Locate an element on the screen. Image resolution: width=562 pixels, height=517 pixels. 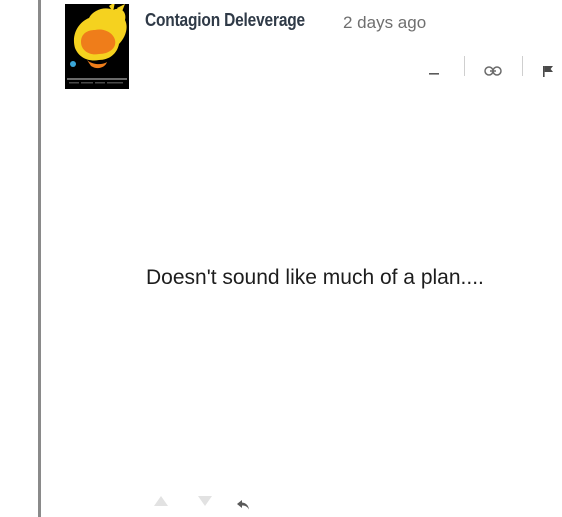
minus-icon is located at coordinates (434, 74).